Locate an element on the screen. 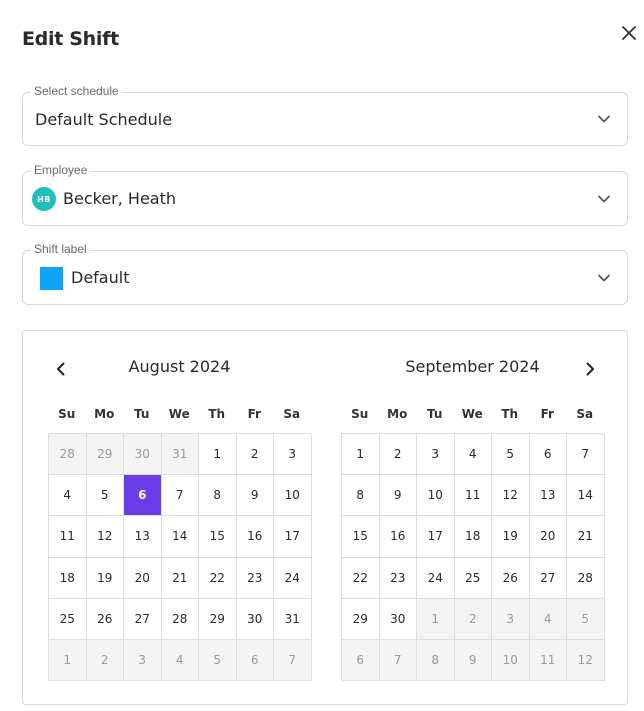 The height and width of the screenshot is (711, 644). weekday-label: Th is located at coordinates (510, 414).